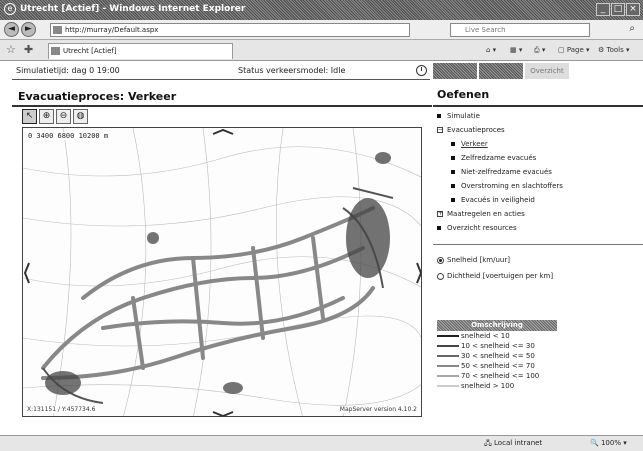 This screenshot has width=643, height=451. I want to click on top-tabs: Overzicht, so click(538, 71).